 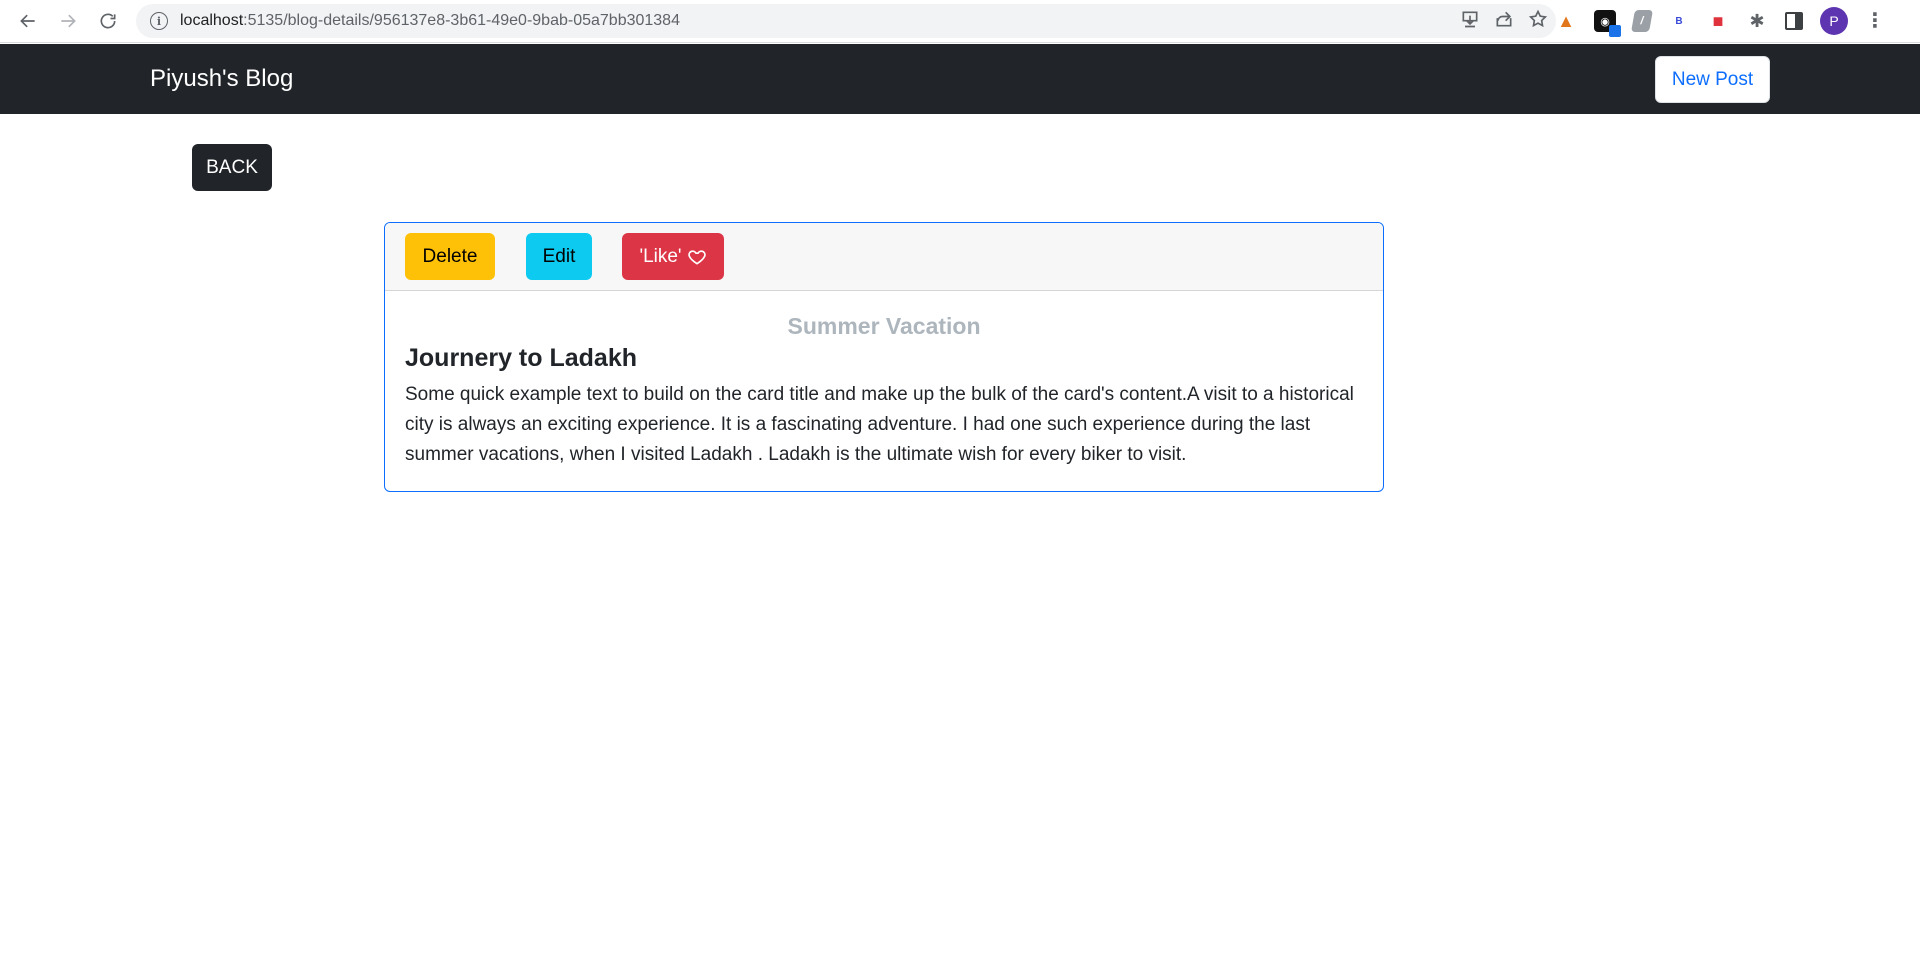 What do you see at coordinates (884, 257) in the screenshot?
I see `card-header: Delete Edit 'Like'` at bounding box center [884, 257].